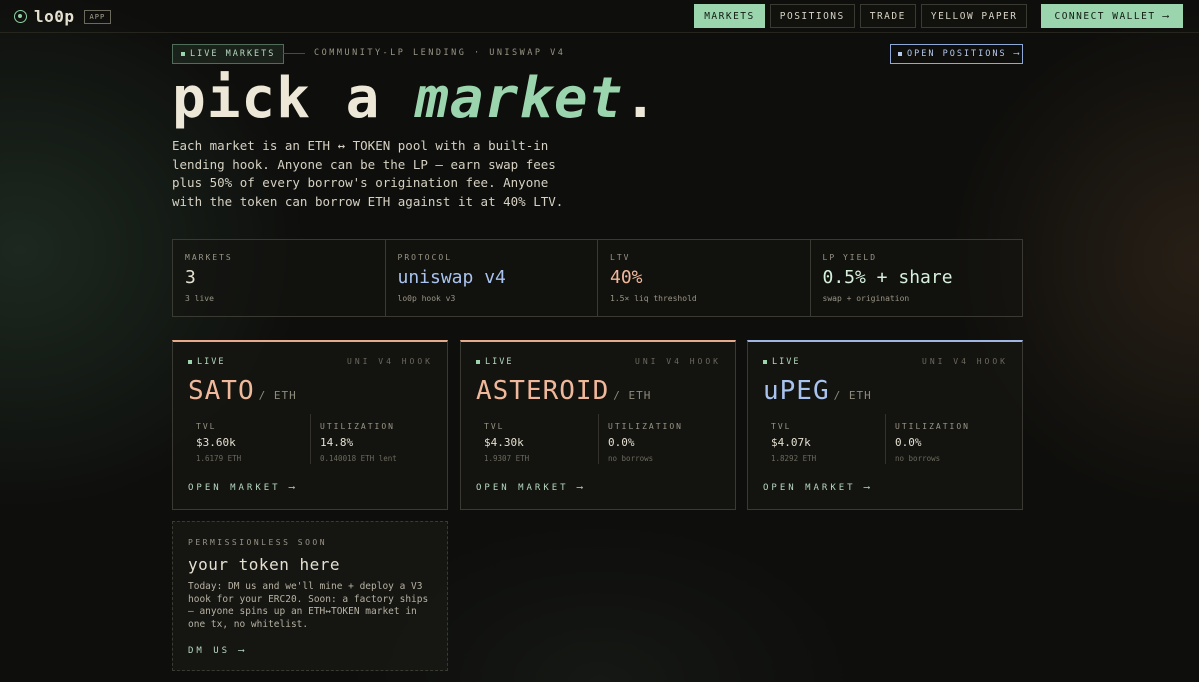 This screenshot has height=682, width=1199. Describe the element at coordinates (217, 651) in the screenshot. I see `dm-us-link: DM US ⟶` at that location.